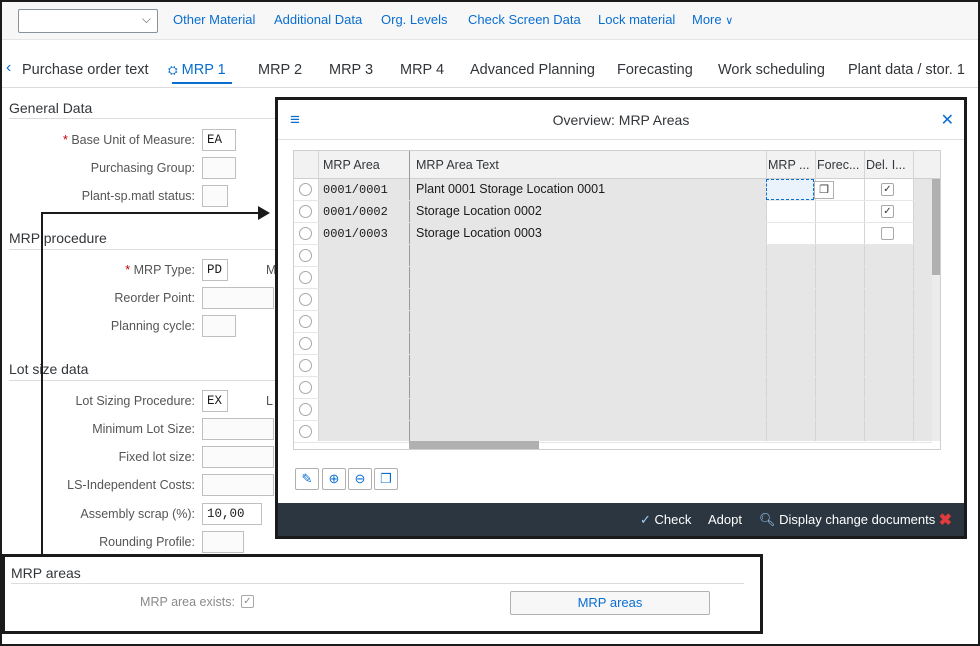 Image resolution: width=980 pixels, height=646 pixels. Describe the element at coordinates (790, 189) in the screenshot. I see `mrp-cell-focused` at that location.